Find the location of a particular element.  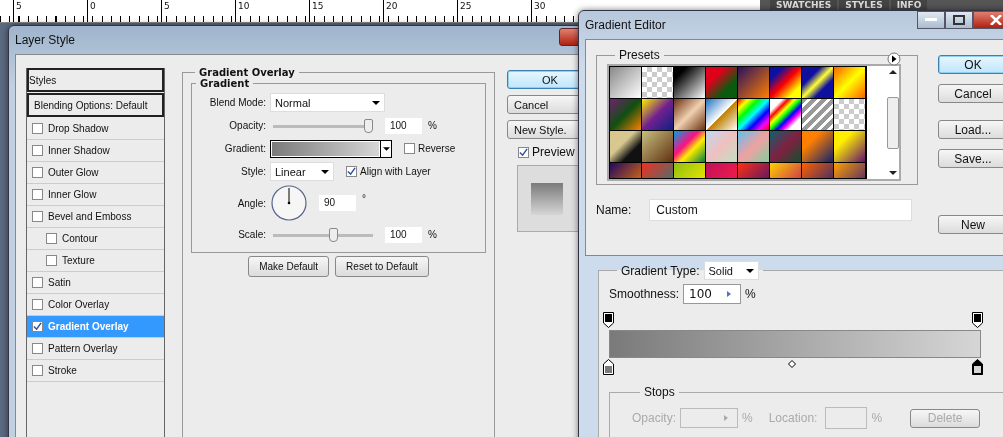

list-item: Inner Shadow is located at coordinates (95, 151).